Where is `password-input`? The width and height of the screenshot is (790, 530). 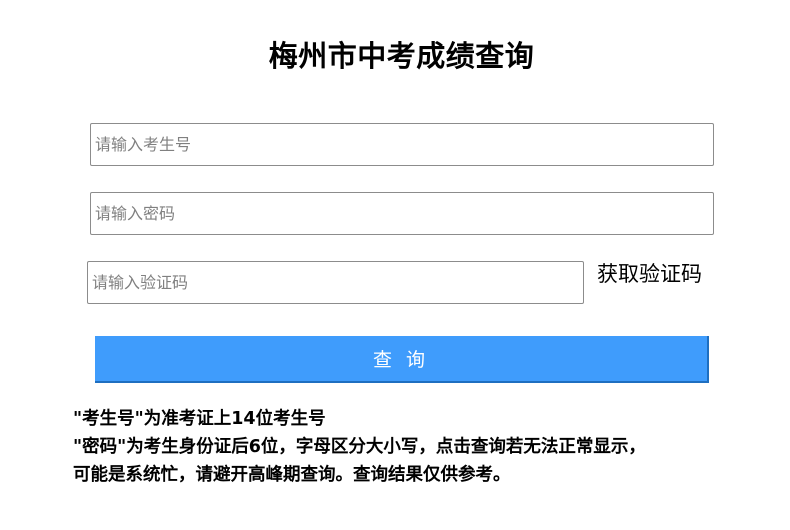 password-input is located at coordinates (402, 213).